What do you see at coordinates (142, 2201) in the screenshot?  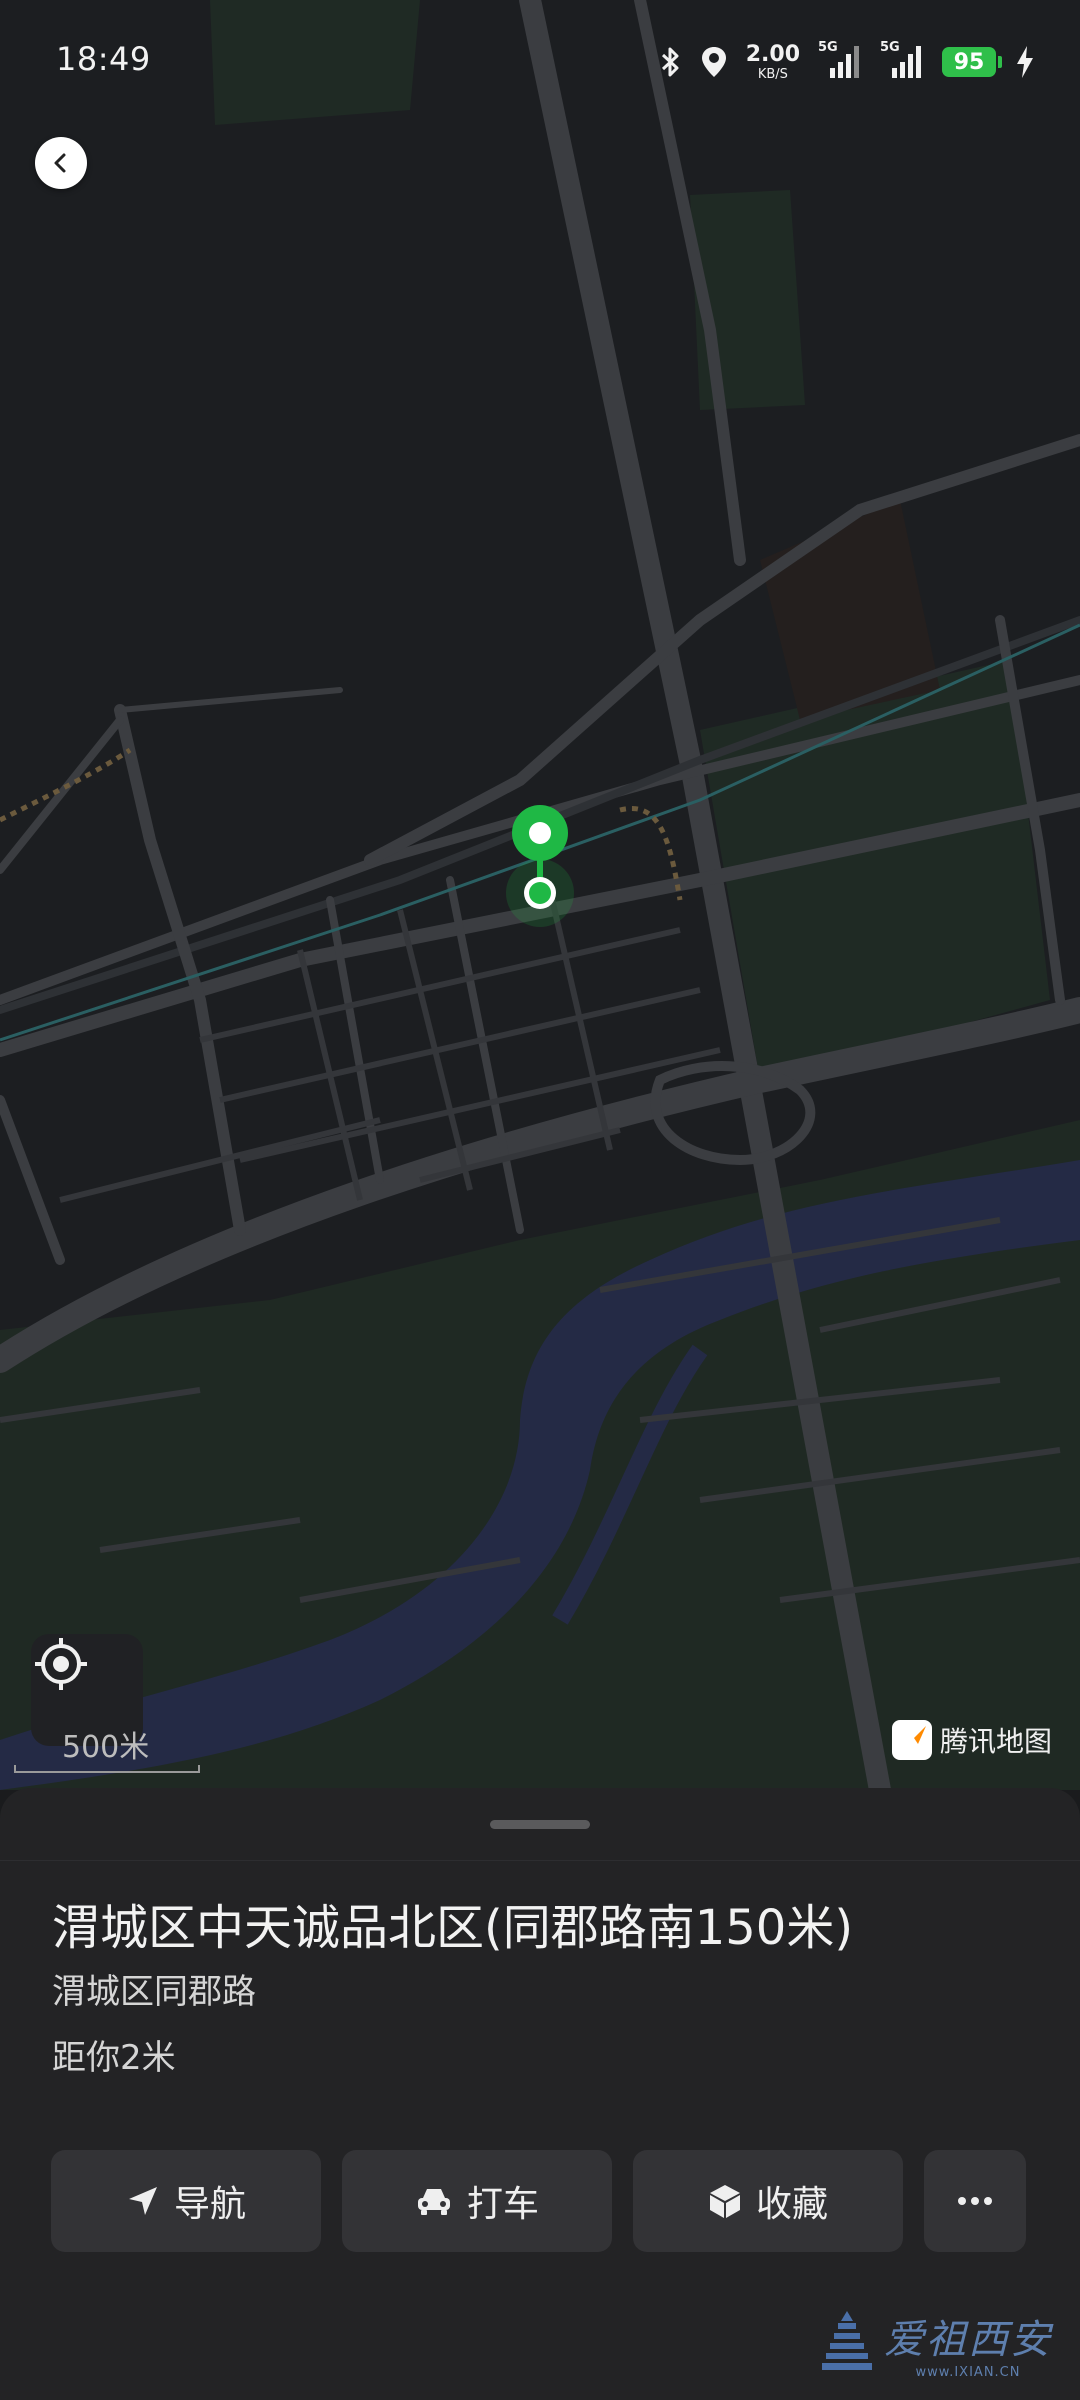 I see `navigation-arrow-icon` at bounding box center [142, 2201].